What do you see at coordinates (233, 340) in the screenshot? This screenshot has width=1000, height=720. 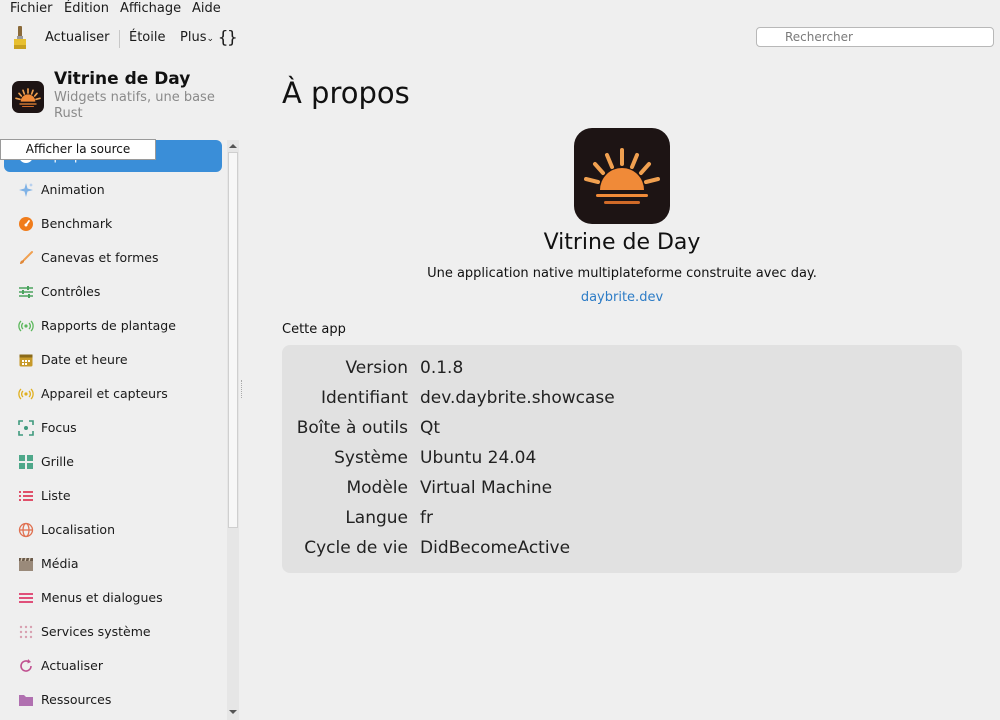 I see `scrollbar-thumb` at bounding box center [233, 340].